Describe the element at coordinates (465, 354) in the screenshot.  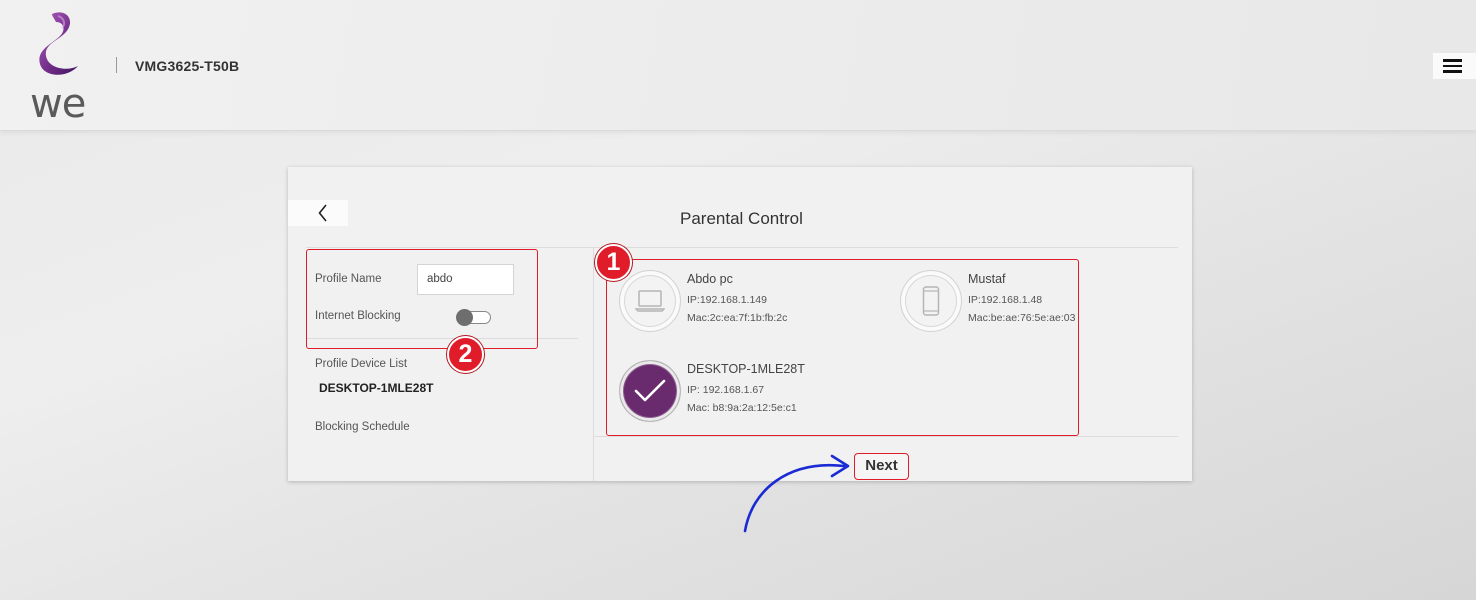
I see `annotation-badge-2: 2` at that location.